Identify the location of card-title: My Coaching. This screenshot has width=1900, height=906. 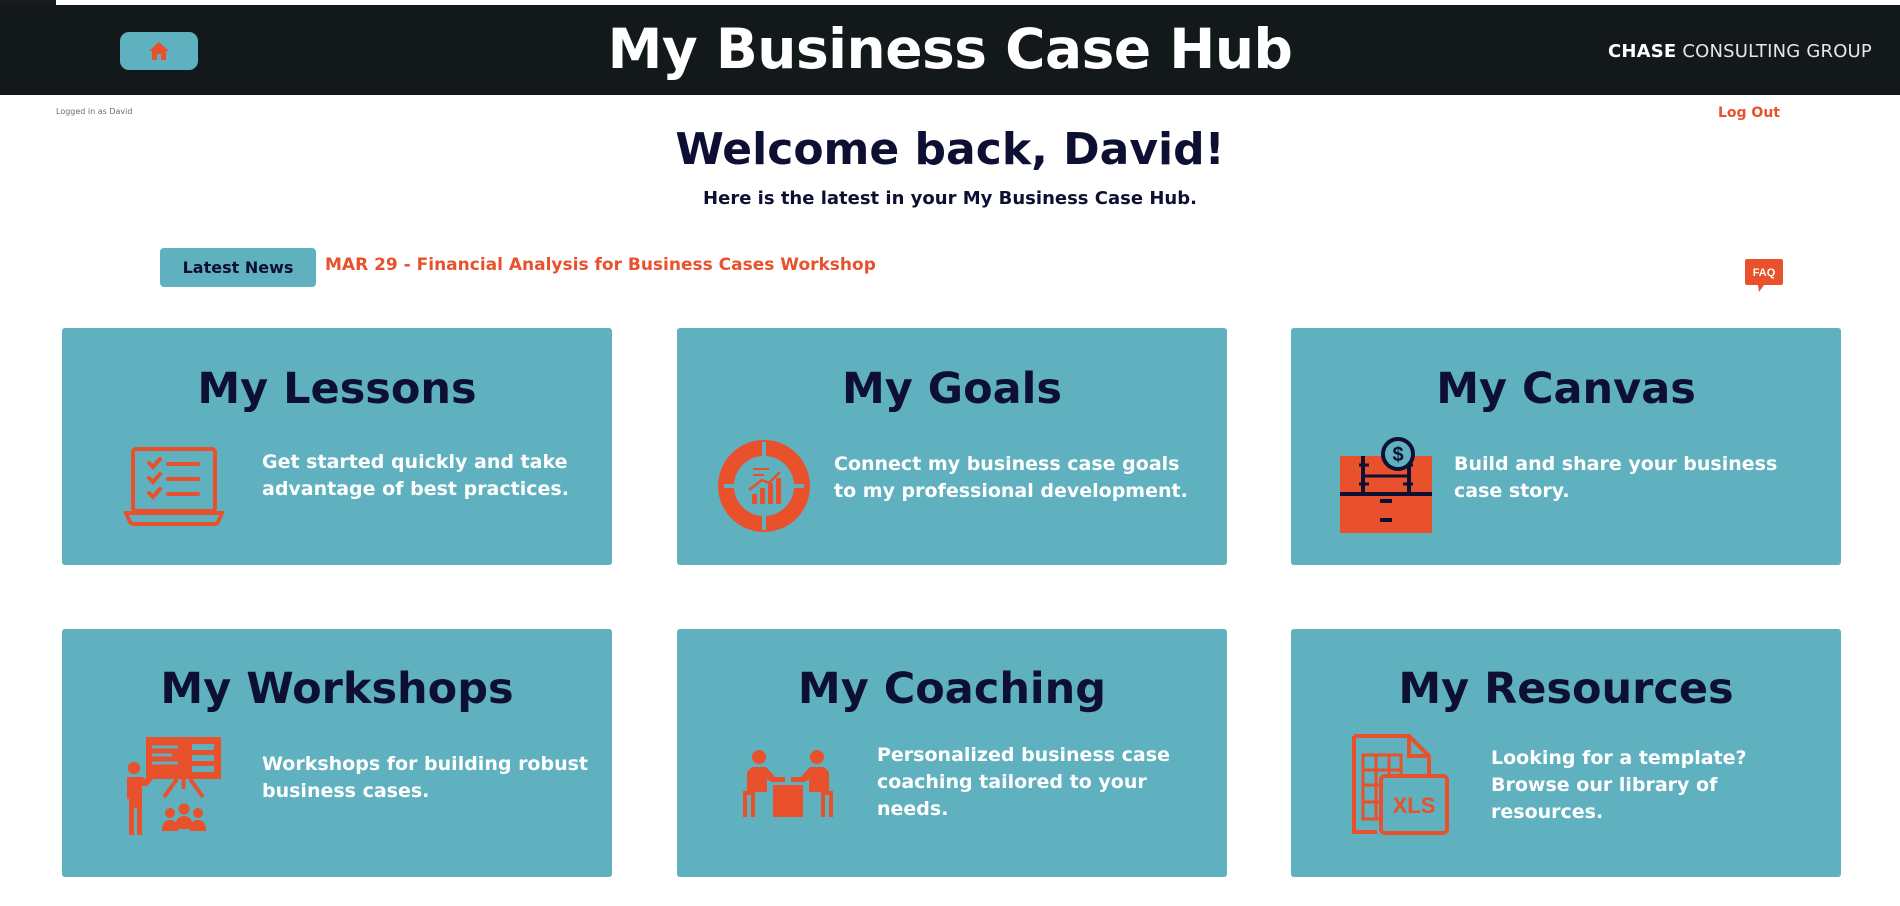
(952, 689).